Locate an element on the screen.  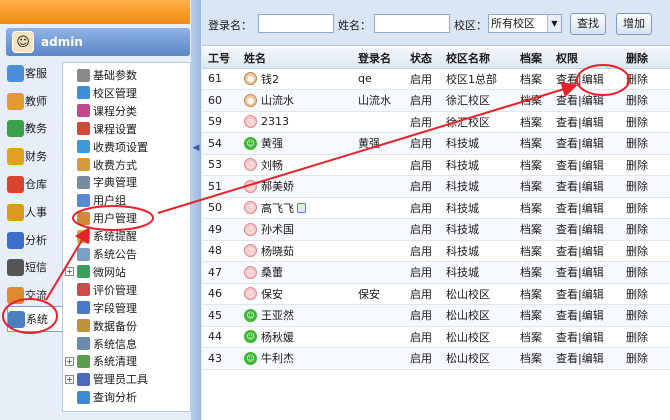
collapse-arrow-icon: ◀ is located at coordinates (196, 148).